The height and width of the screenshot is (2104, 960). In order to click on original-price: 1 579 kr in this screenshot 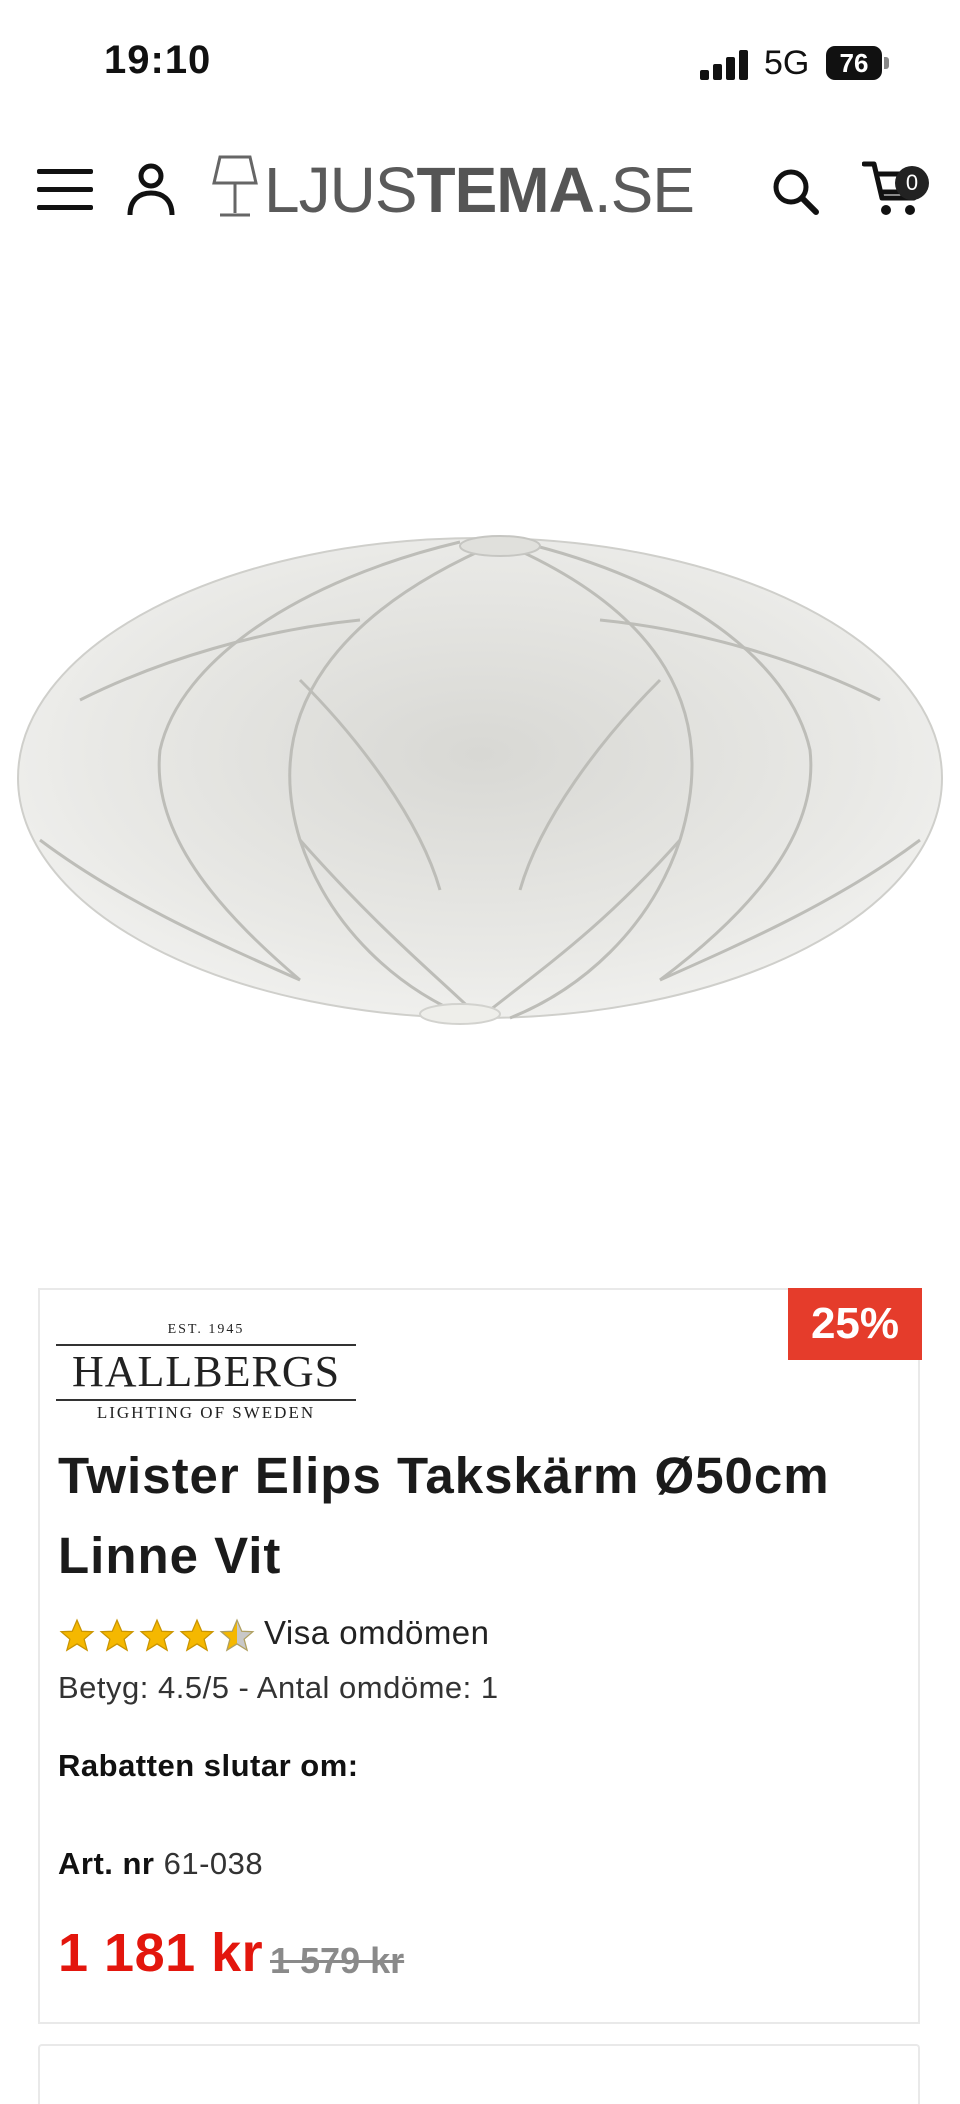, I will do `click(337, 1960)`.